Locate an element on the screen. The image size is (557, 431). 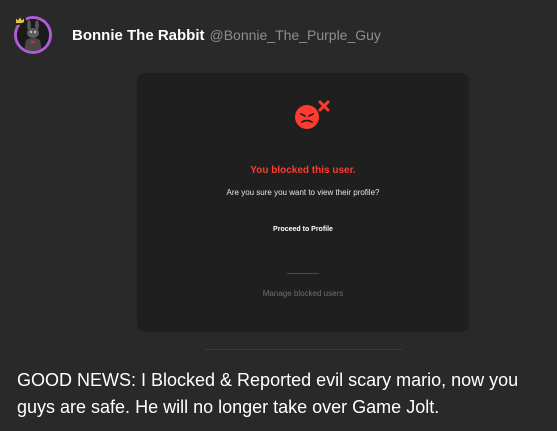
blocked-title: You blocked this user. is located at coordinates (303, 170).